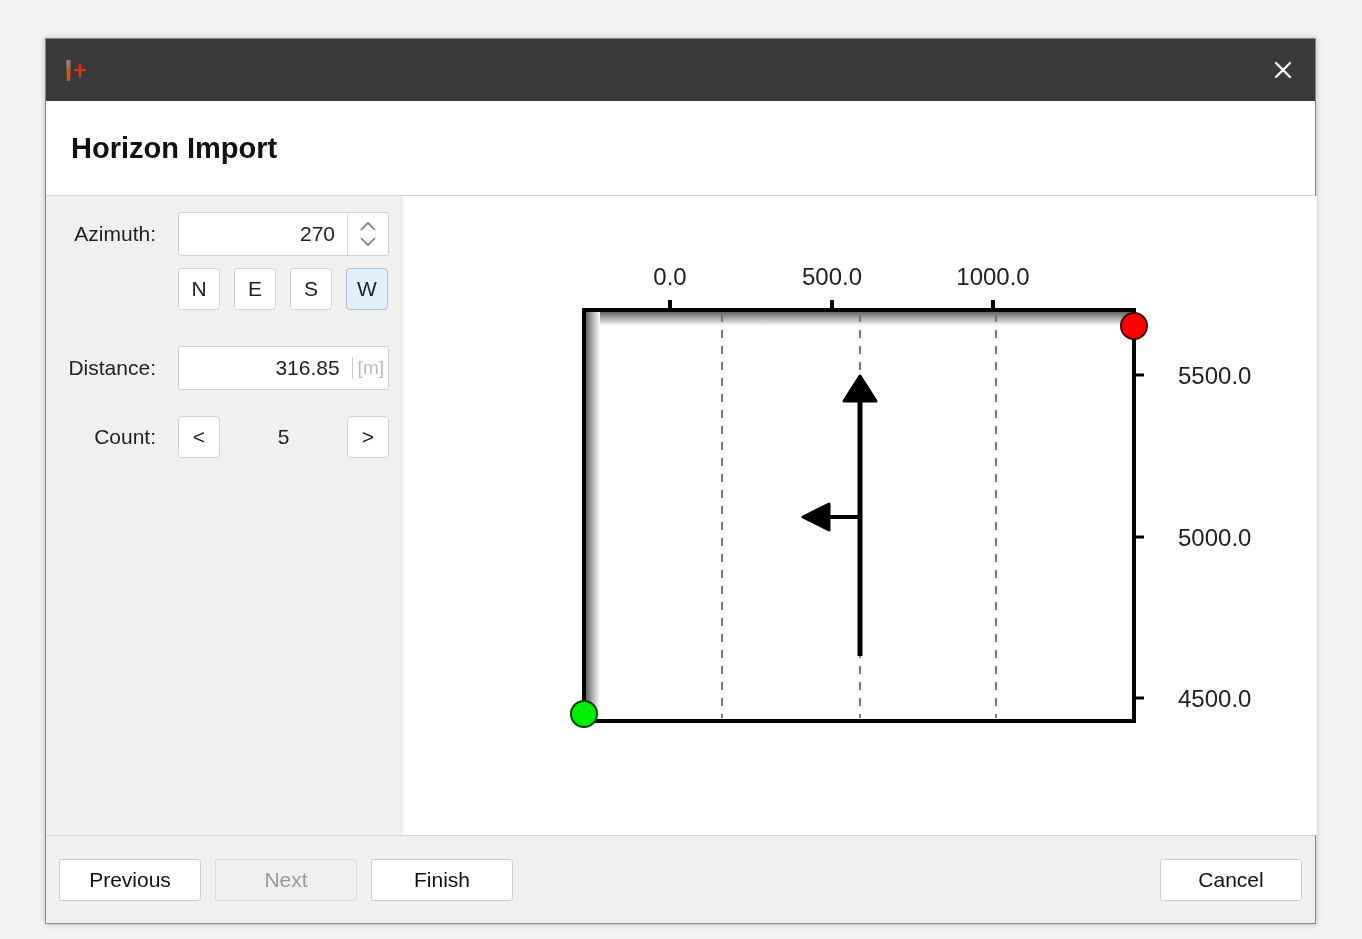 The width and height of the screenshot is (1362, 939). Describe the element at coordinates (255, 289) in the screenshot. I see `direction-button: E` at that location.